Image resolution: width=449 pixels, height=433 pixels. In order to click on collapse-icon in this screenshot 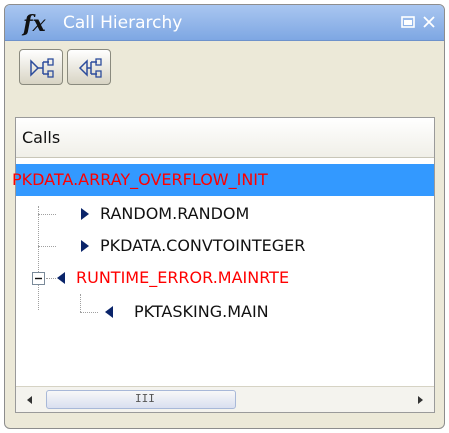, I will do `click(38, 278)`.